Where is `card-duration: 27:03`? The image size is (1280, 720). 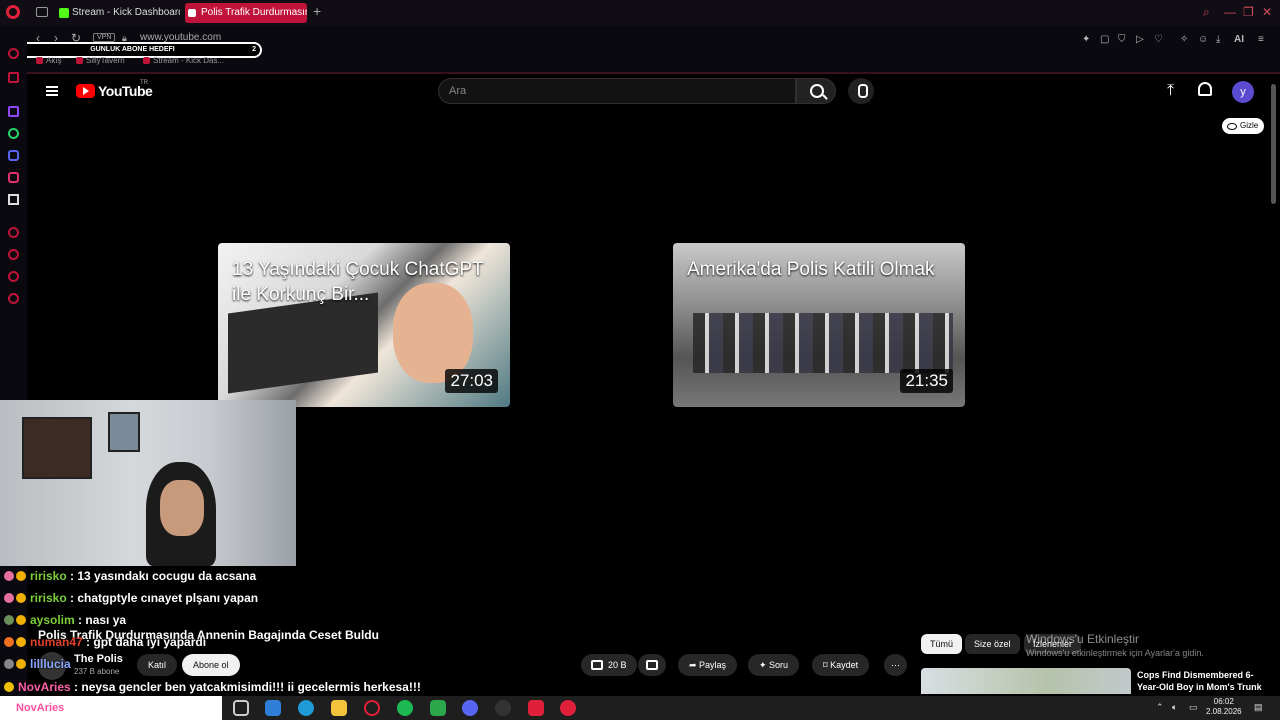 card-duration: 27:03 is located at coordinates (471, 381).